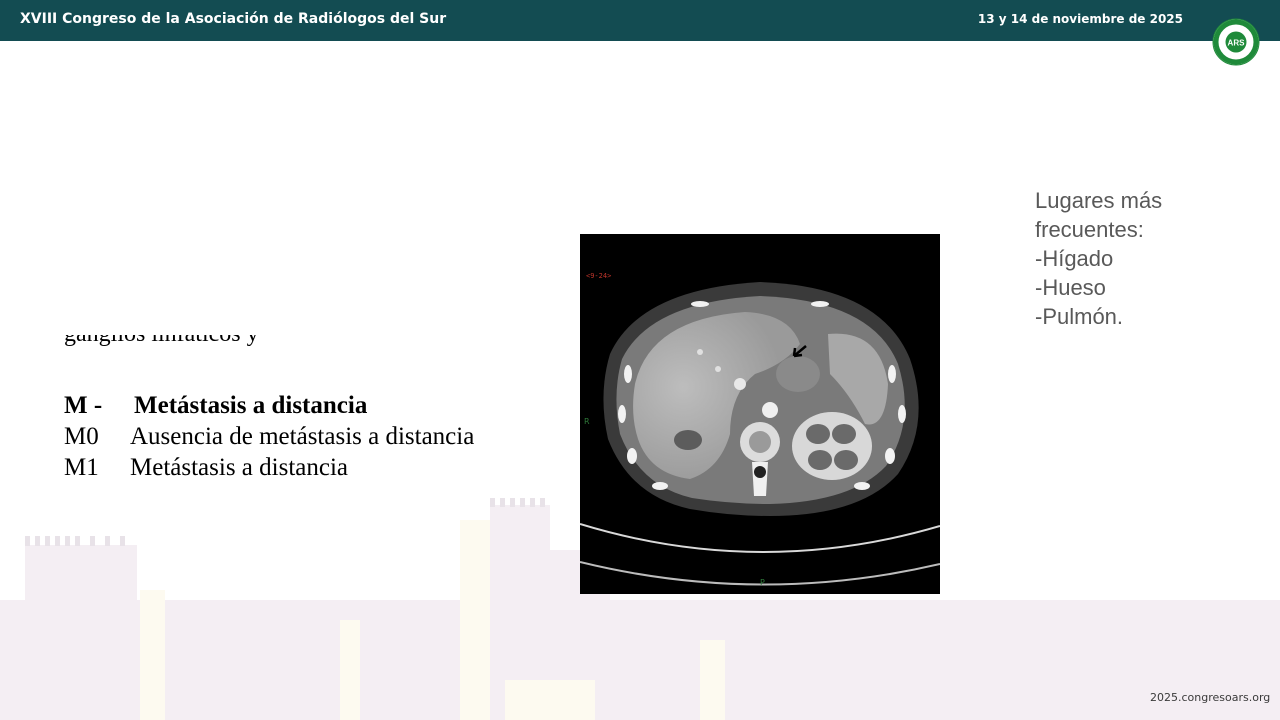 This screenshot has height=720, width=1280. Describe the element at coordinates (302, 436) in the screenshot. I see `row-desc: Ausencia de metástasis a distancia` at that location.